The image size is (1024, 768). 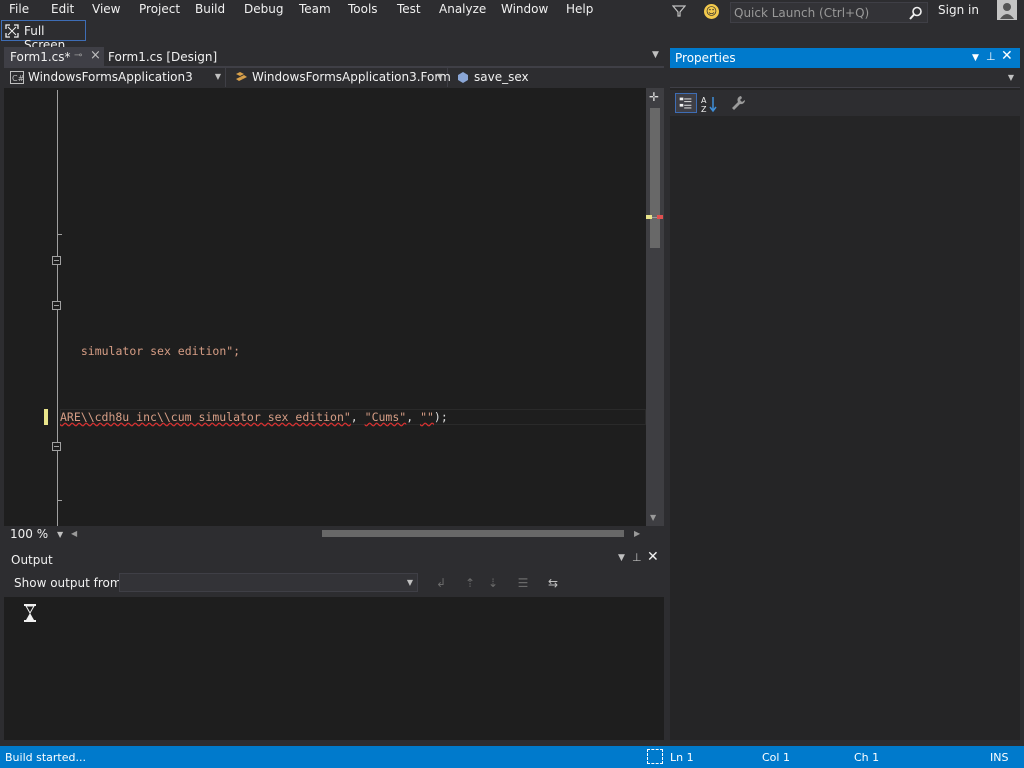 What do you see at coordinates (1007, 10) in the screenshot?
I see `account-avatar-icon` at bounding box center [1007, 10].